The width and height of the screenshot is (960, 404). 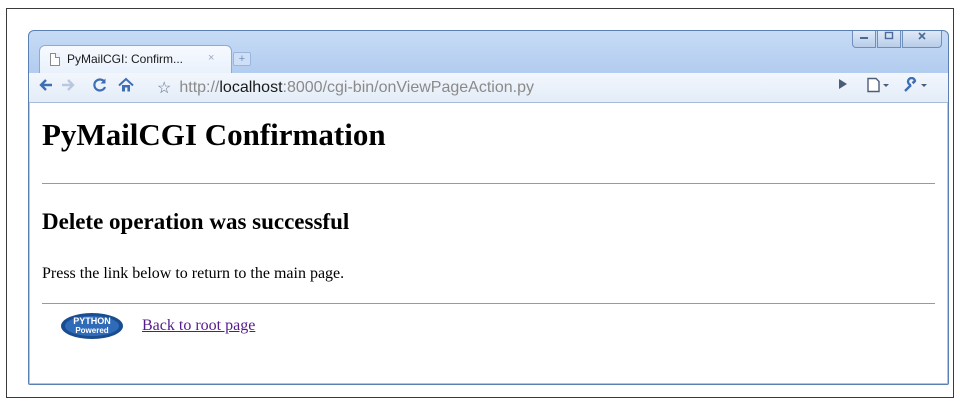 I want to click on maximize-button, so click(x=889, y=39).